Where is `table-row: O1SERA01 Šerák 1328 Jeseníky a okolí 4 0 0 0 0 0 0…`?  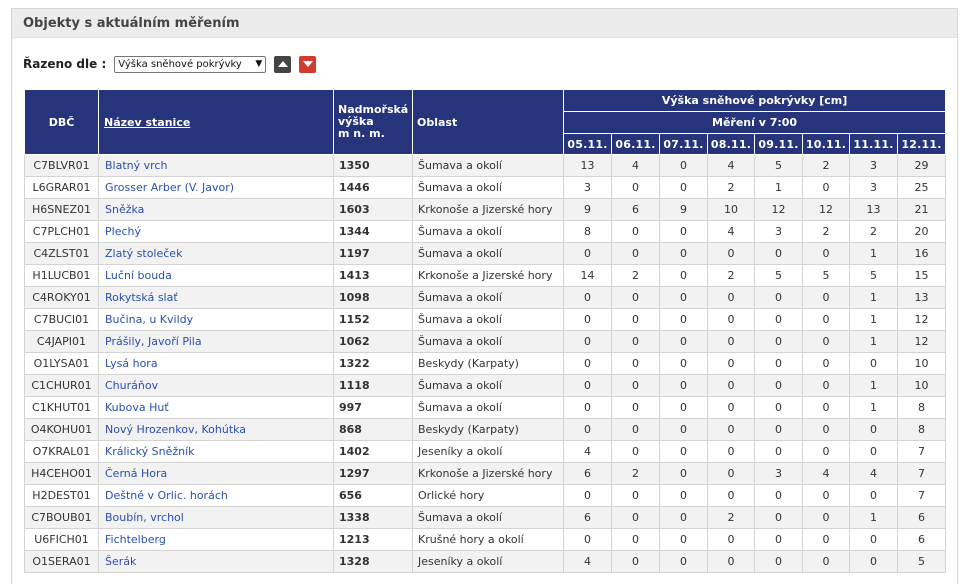 table-row: O1SERA01 Šerák 1328 Jeseníky a okolí 4 0 0 0 0 0 0… is located at coordinates (485, 561).